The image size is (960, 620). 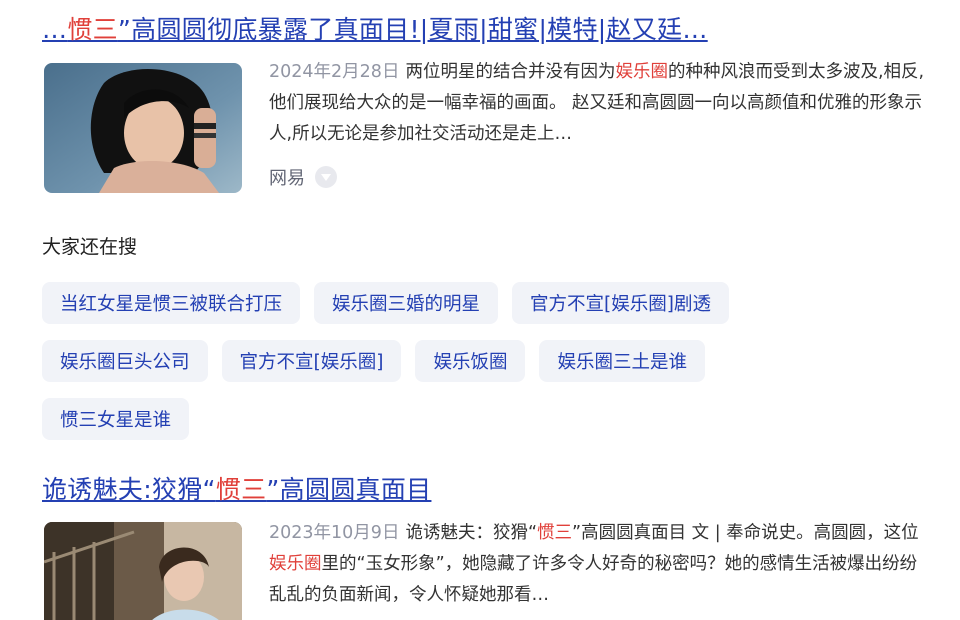 I want to click on chip-row: 当红女星是惯三被联合打压 娱乐圈三婚的明星 官方不宣[娱乐圈]剧透, so click(x=492, y=303).